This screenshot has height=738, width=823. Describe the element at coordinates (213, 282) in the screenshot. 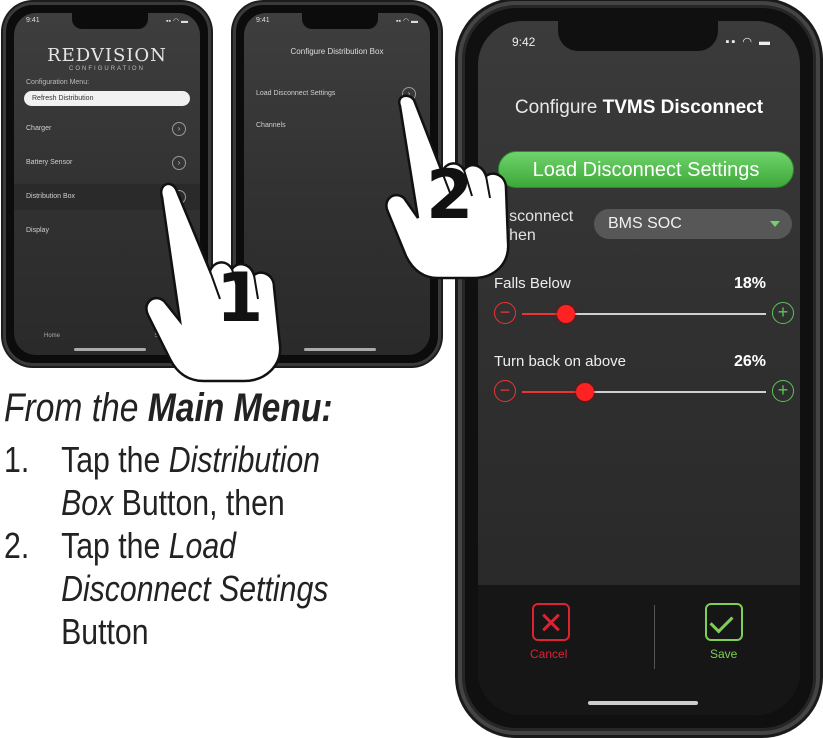

I see `pointing-hand-icon` at that location.